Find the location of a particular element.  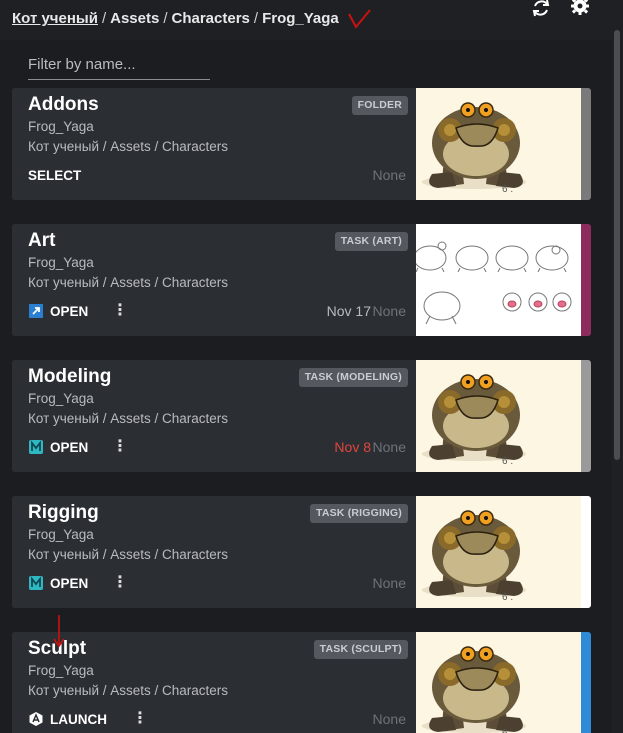

card-type-badge: TASK (ART) is located at coordinates (371, 241).